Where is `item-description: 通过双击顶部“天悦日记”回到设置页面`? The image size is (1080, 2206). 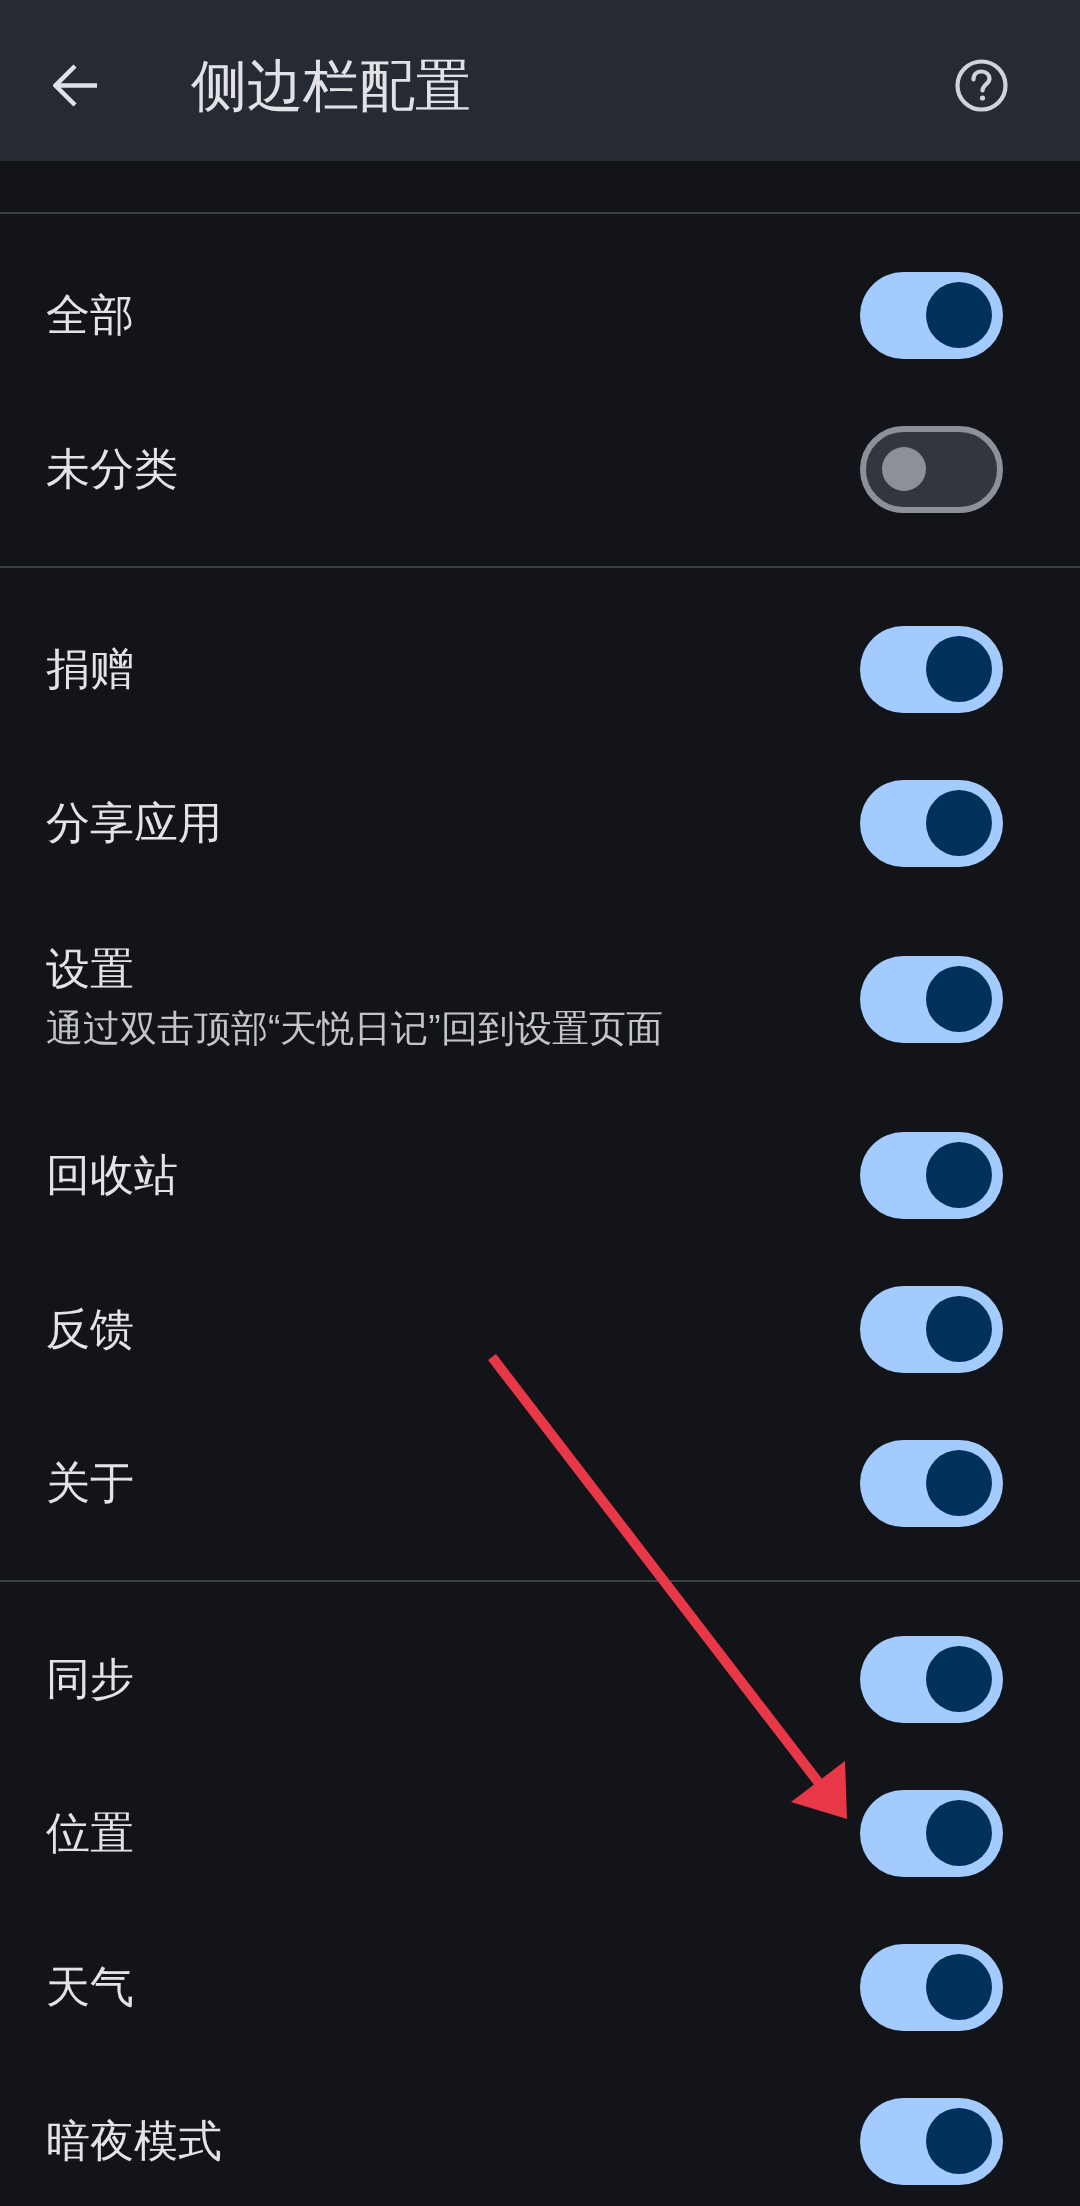 item-description: 通过双击顶部“天悦日记”回到设置页面 is located at coordinates (354, 1029).